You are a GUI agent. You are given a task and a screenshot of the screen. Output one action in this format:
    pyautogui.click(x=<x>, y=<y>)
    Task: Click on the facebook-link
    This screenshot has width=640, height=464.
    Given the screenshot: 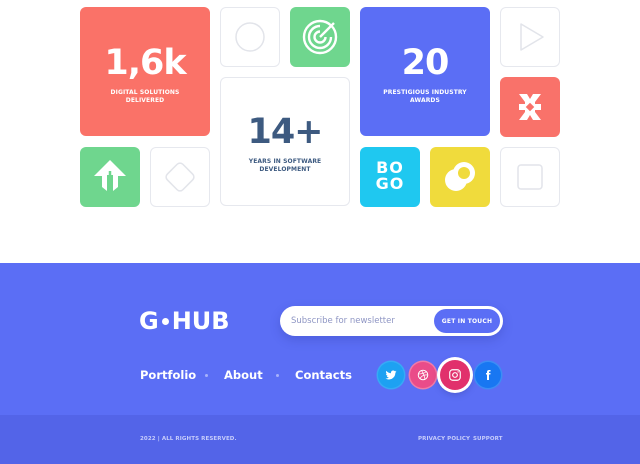 What is the action you would take?
    pyautogui.click(x=488, y=375)
    